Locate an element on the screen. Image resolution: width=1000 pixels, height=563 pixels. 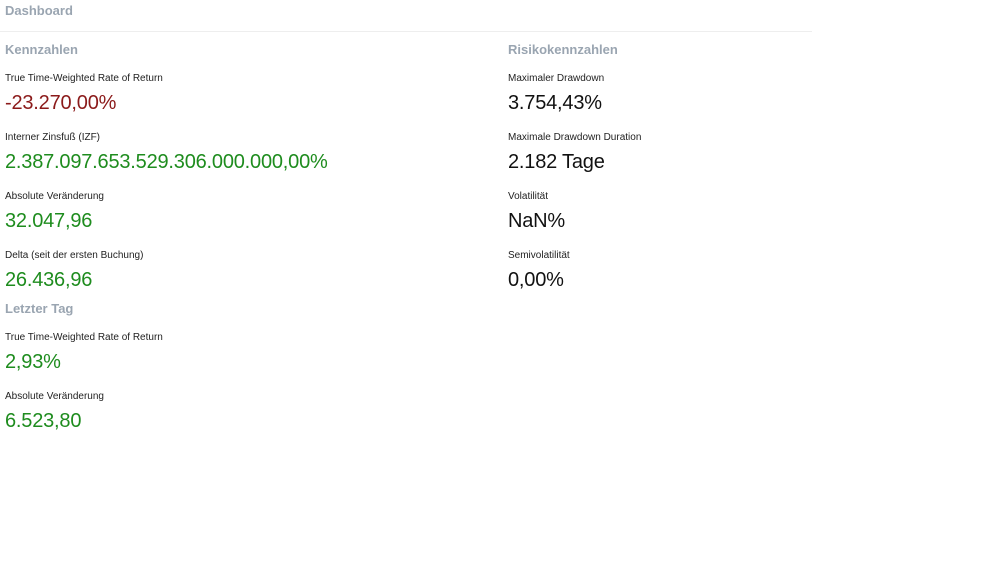
metric-label: Semivolatilität is located at coordinates (539, 255).